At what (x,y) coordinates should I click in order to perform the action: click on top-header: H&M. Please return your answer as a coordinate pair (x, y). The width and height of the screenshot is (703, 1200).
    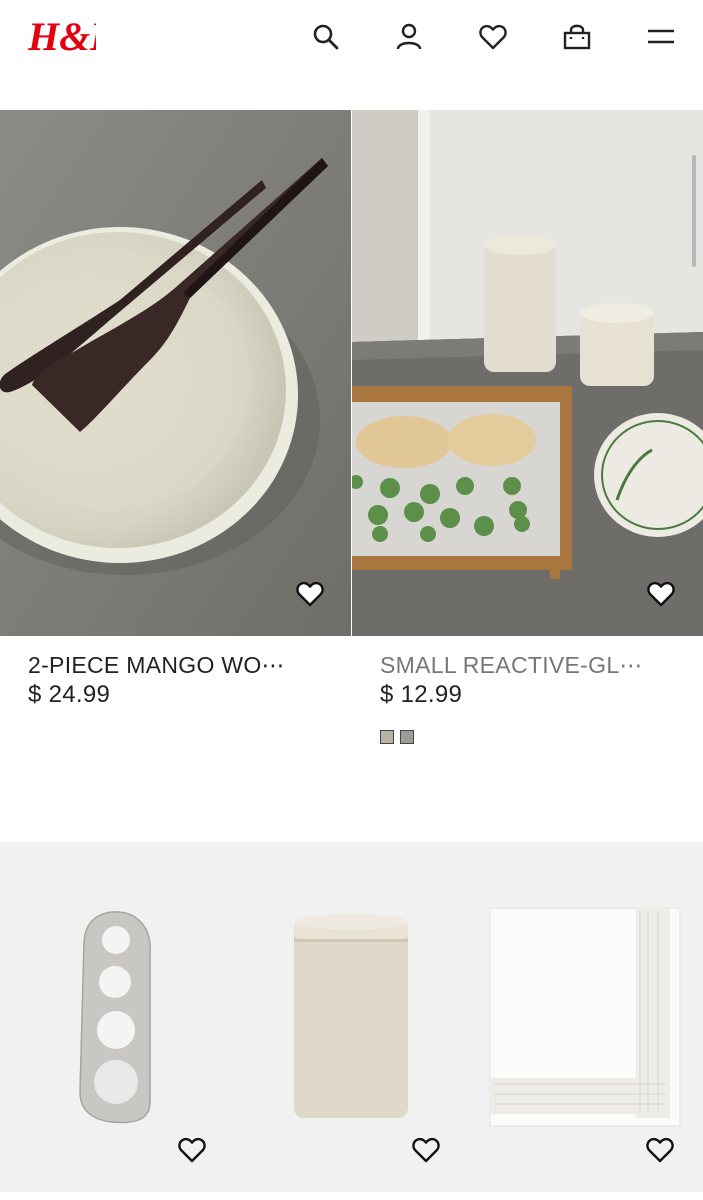
    Looking at the image, I should click on (351, 40).